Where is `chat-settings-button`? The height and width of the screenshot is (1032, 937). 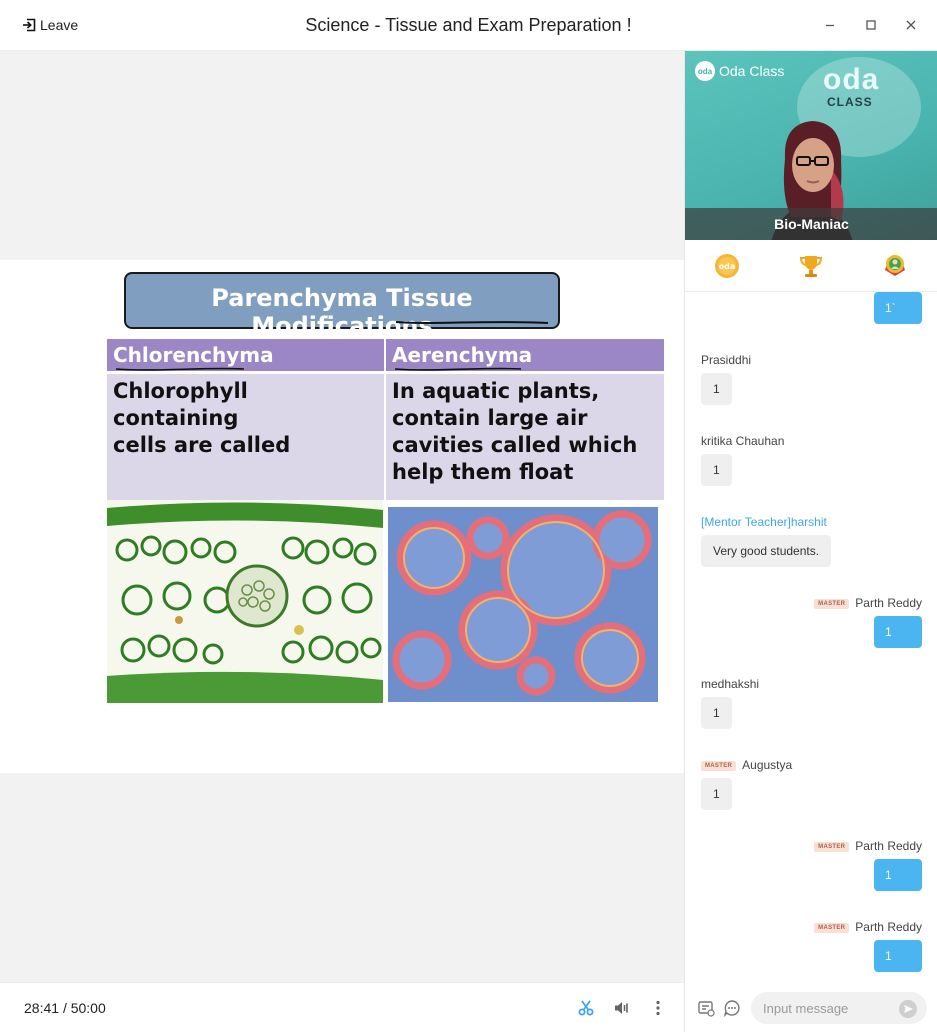 chat-settings-button is located at coordinates (706, 1008).